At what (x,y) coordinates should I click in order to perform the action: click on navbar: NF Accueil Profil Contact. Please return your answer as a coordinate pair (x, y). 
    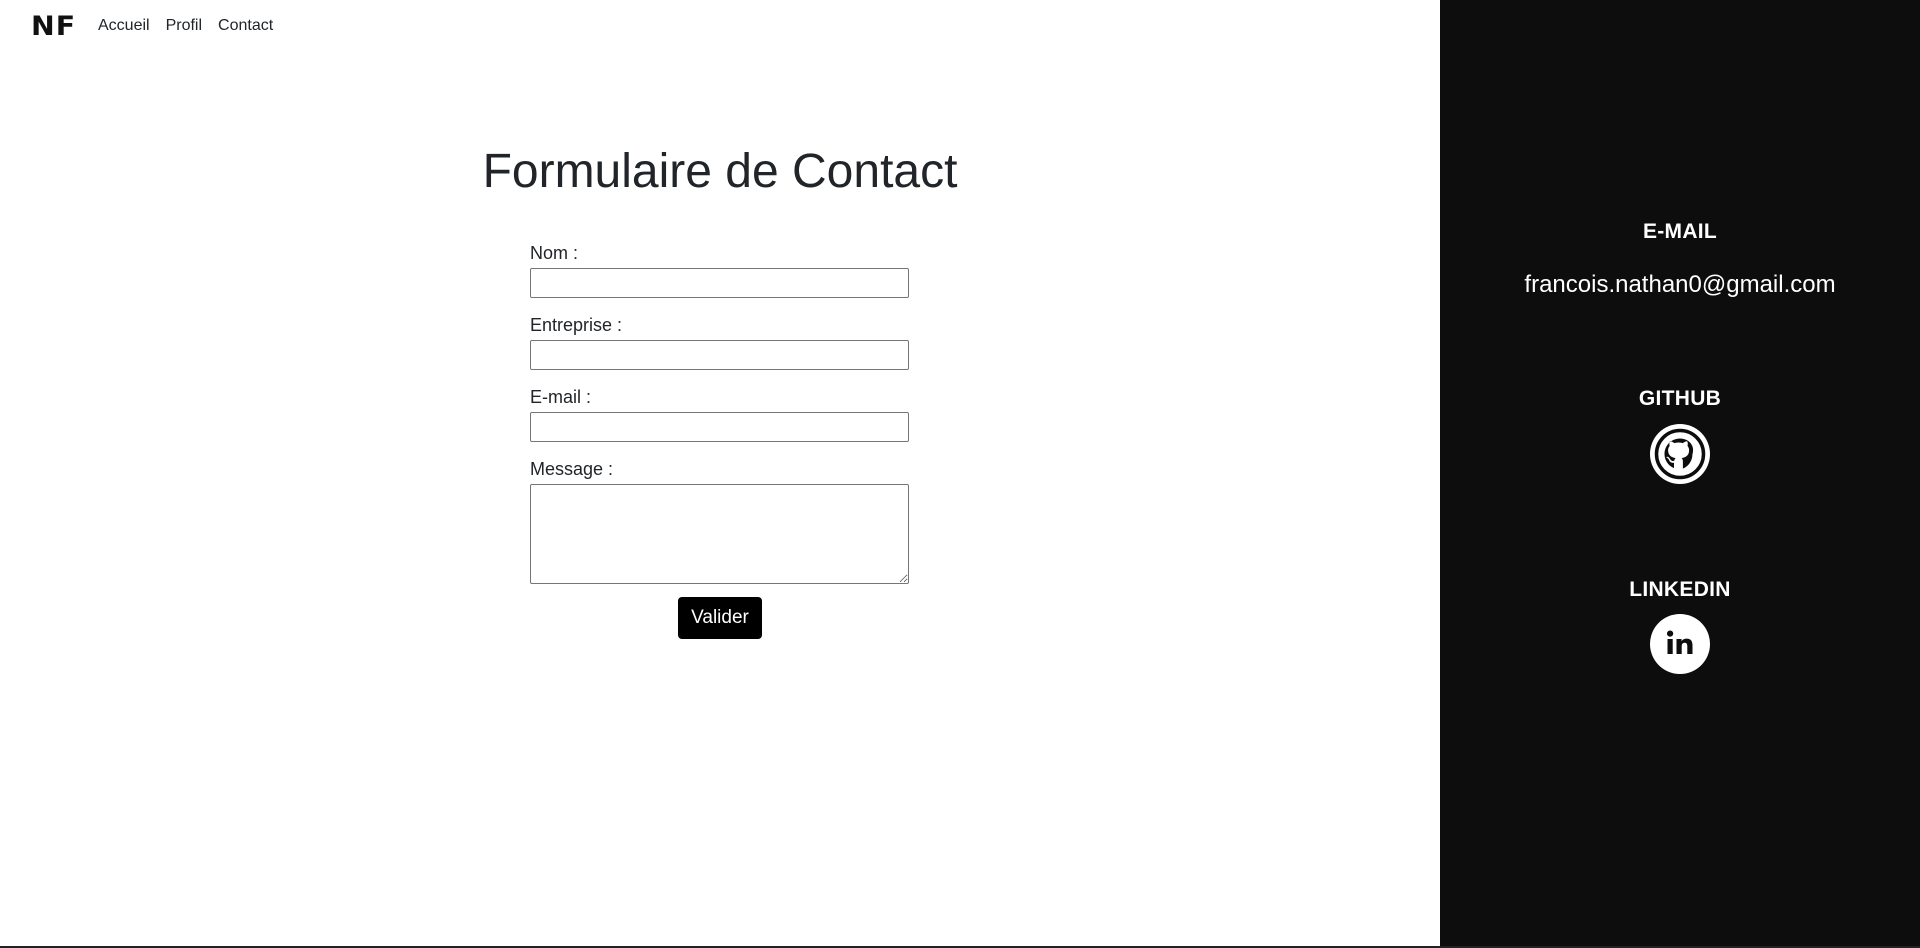
    Looking at the image, I should click on (720, 27).